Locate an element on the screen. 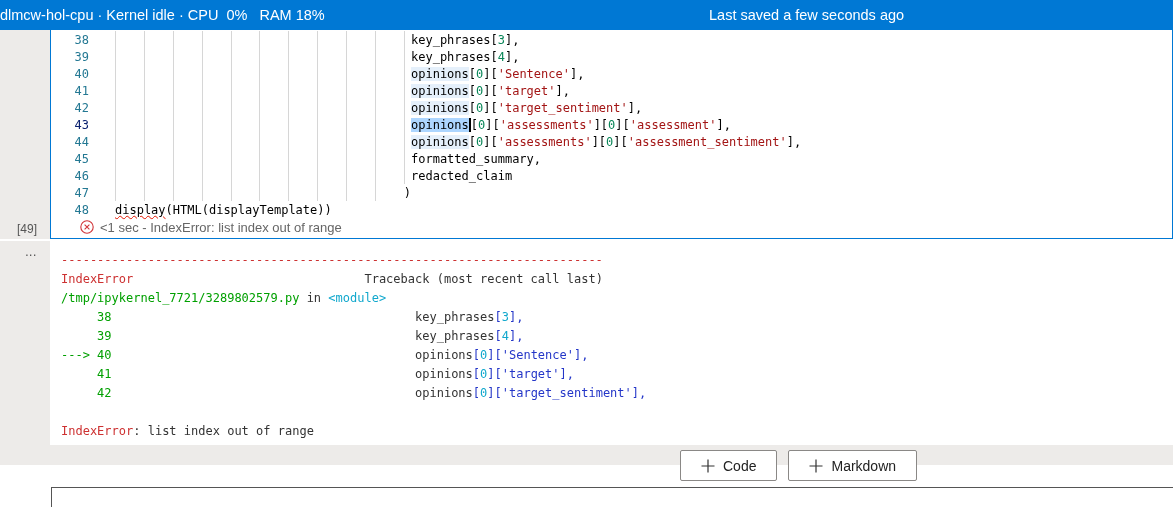  code-line: redacted_claim is located at coordinates (462, 175).